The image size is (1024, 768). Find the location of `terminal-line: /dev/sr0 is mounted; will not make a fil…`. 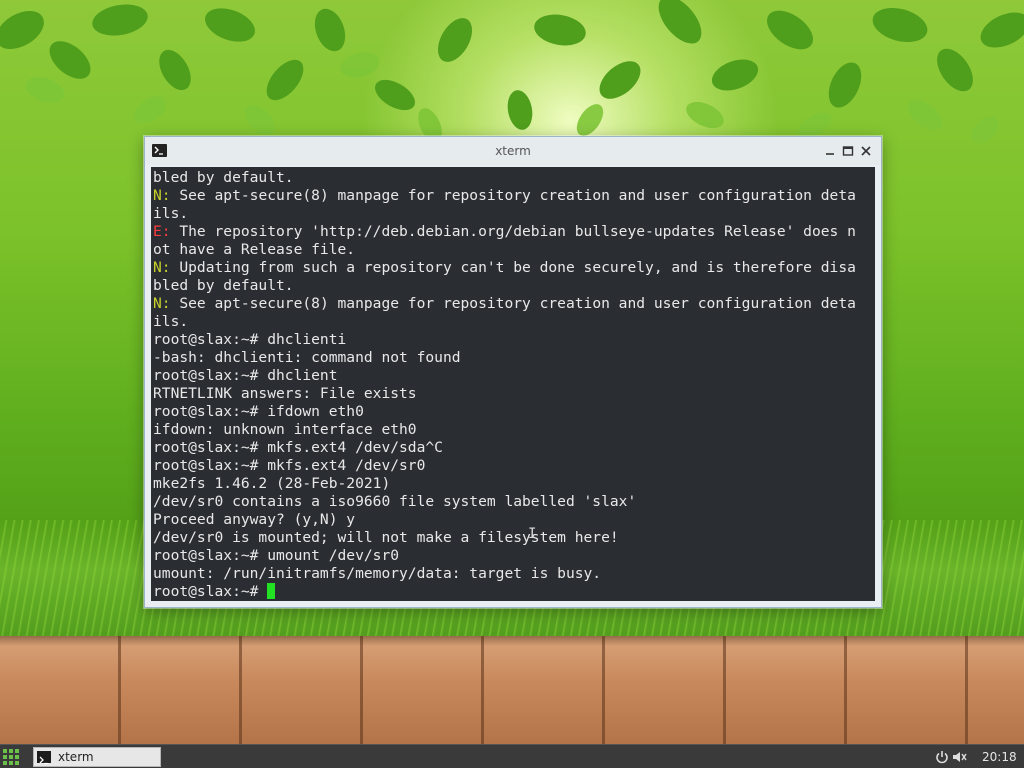

terminal-line: /dev/sr0 is mounted; will not make a fil… is located at coordinates (504, 538).